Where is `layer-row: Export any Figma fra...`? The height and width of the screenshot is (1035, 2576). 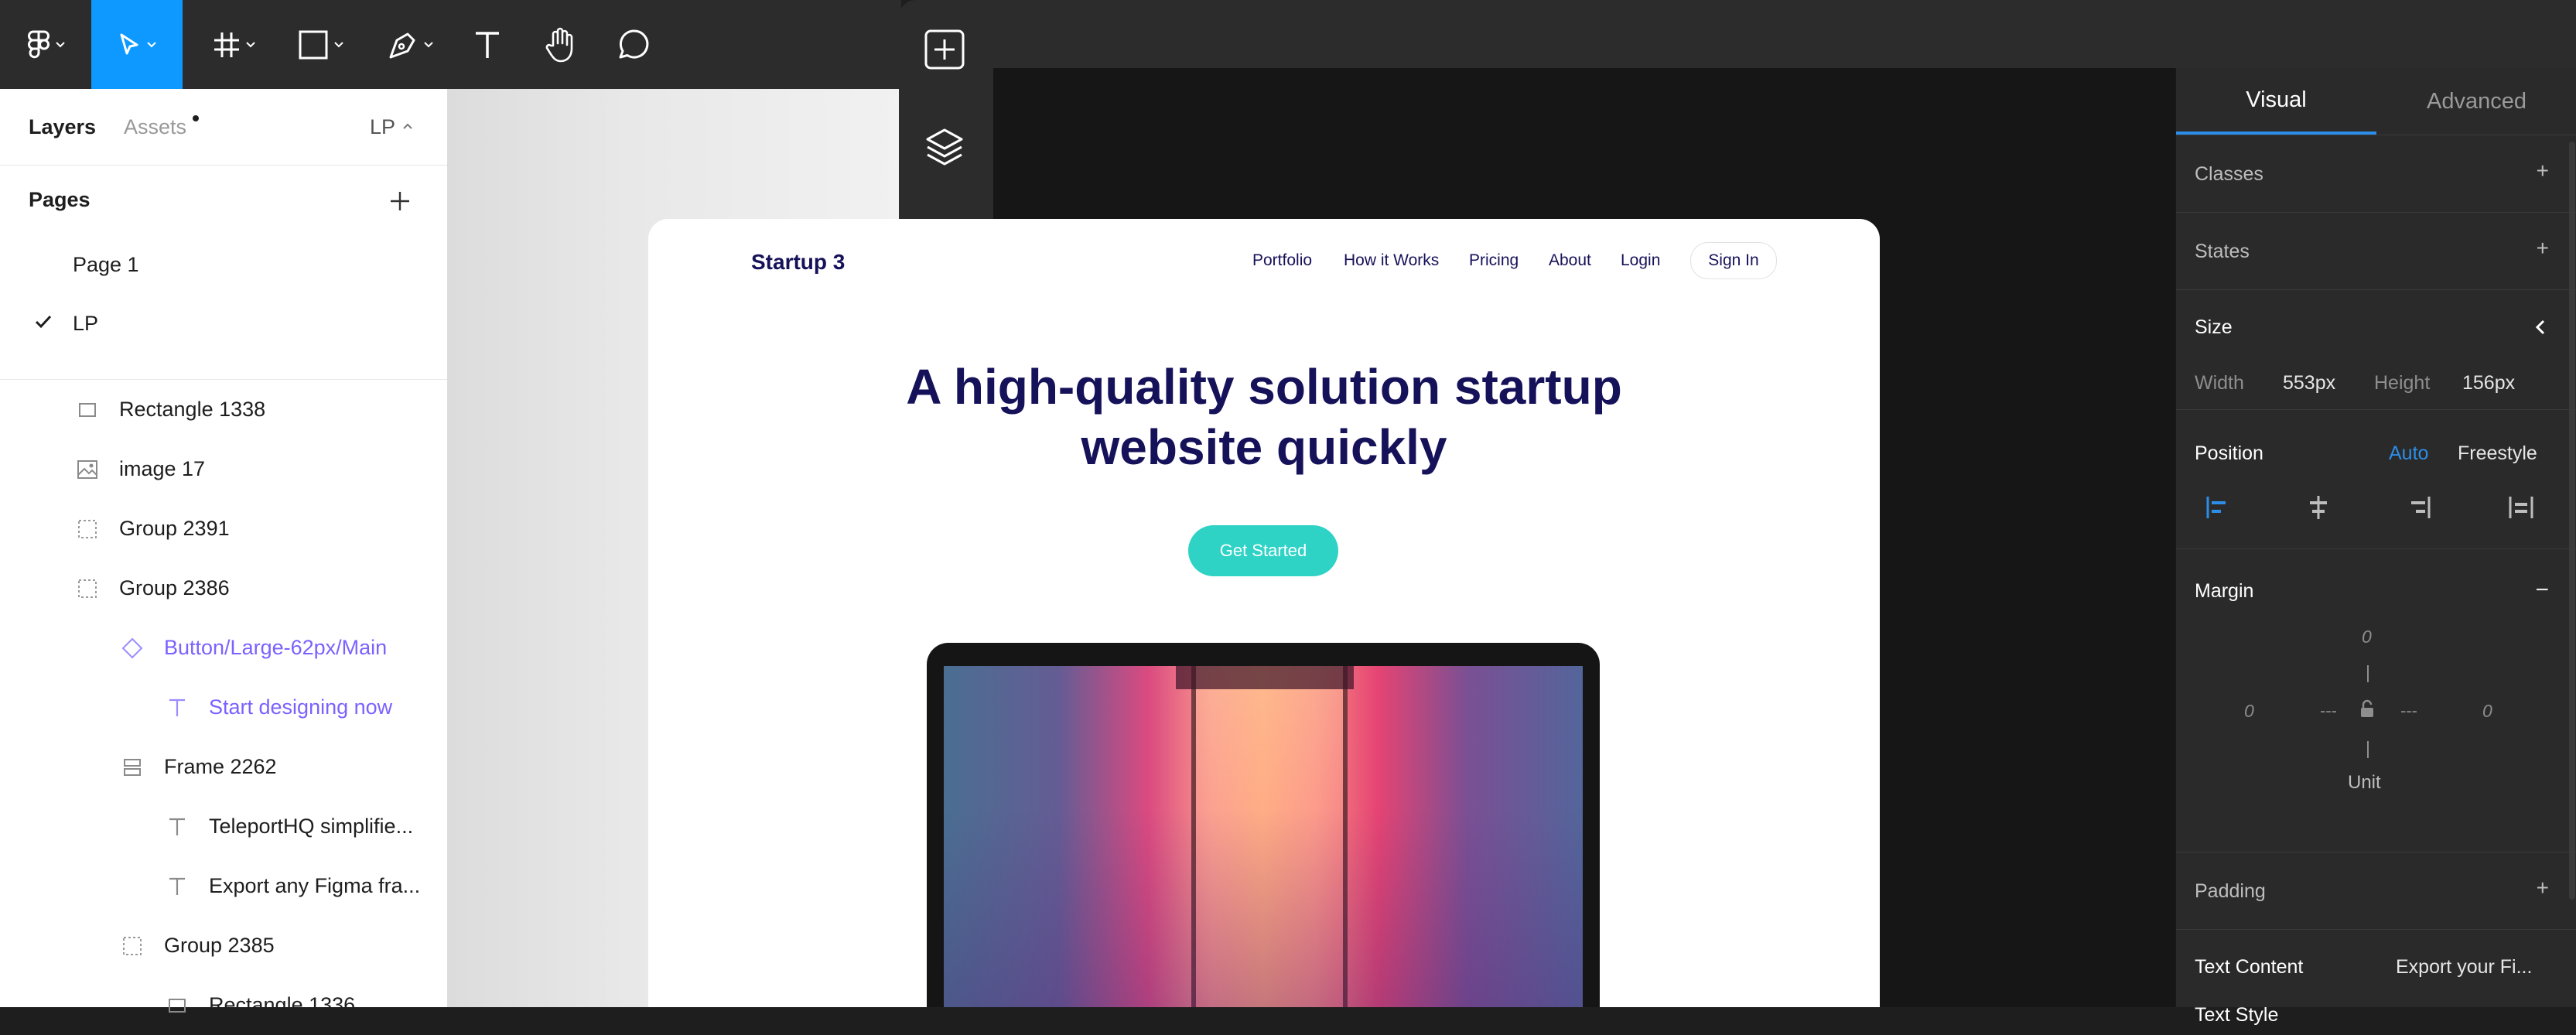 layer-row: Export any Figma fra... is located at coordinates (293, 886).